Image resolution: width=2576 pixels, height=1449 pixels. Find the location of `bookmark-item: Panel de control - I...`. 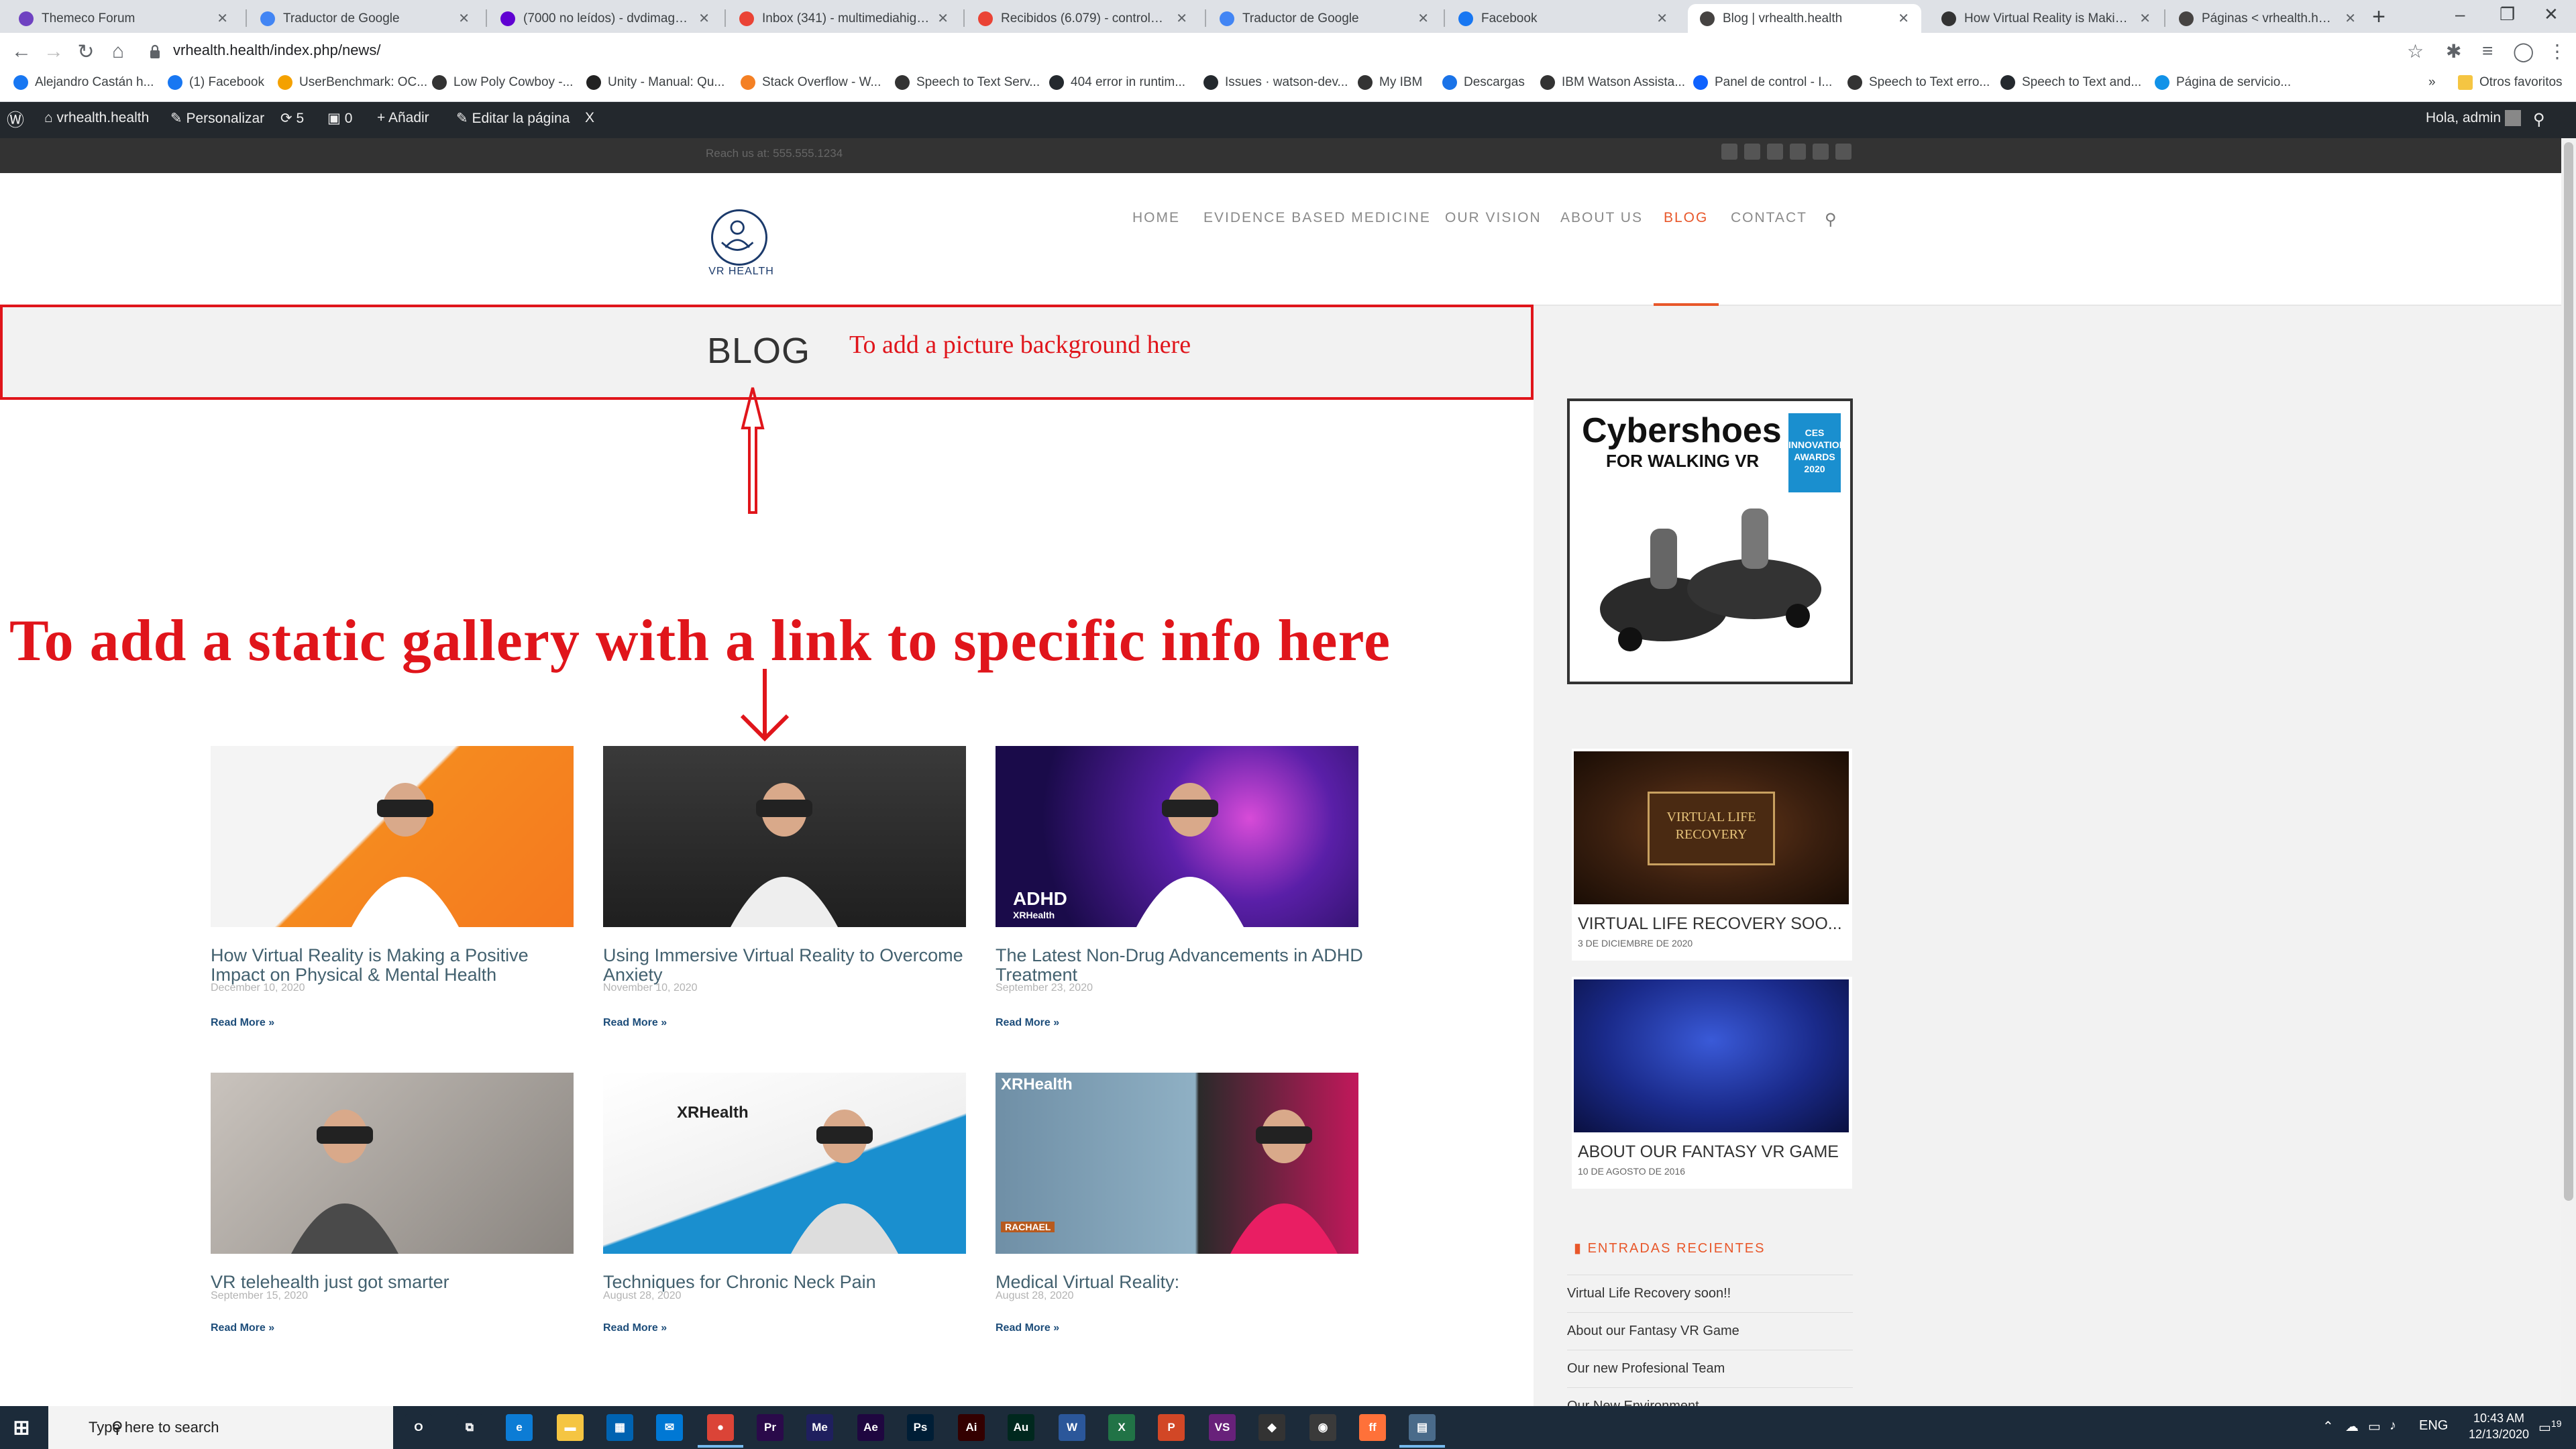

bookmark-item: Panel de control - I... is located at coordinates (1762, 82).